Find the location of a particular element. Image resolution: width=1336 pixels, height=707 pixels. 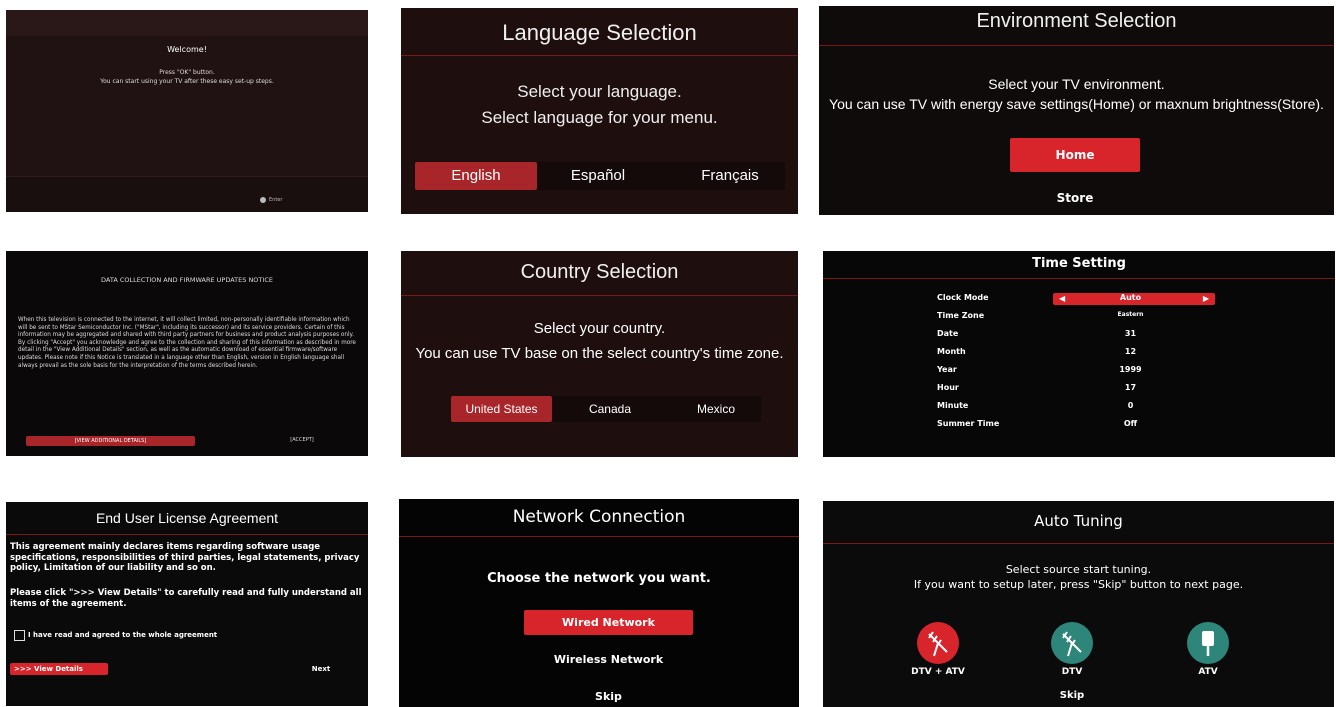

country-option-mexico: Mexico is located at coordinates (716, 409).